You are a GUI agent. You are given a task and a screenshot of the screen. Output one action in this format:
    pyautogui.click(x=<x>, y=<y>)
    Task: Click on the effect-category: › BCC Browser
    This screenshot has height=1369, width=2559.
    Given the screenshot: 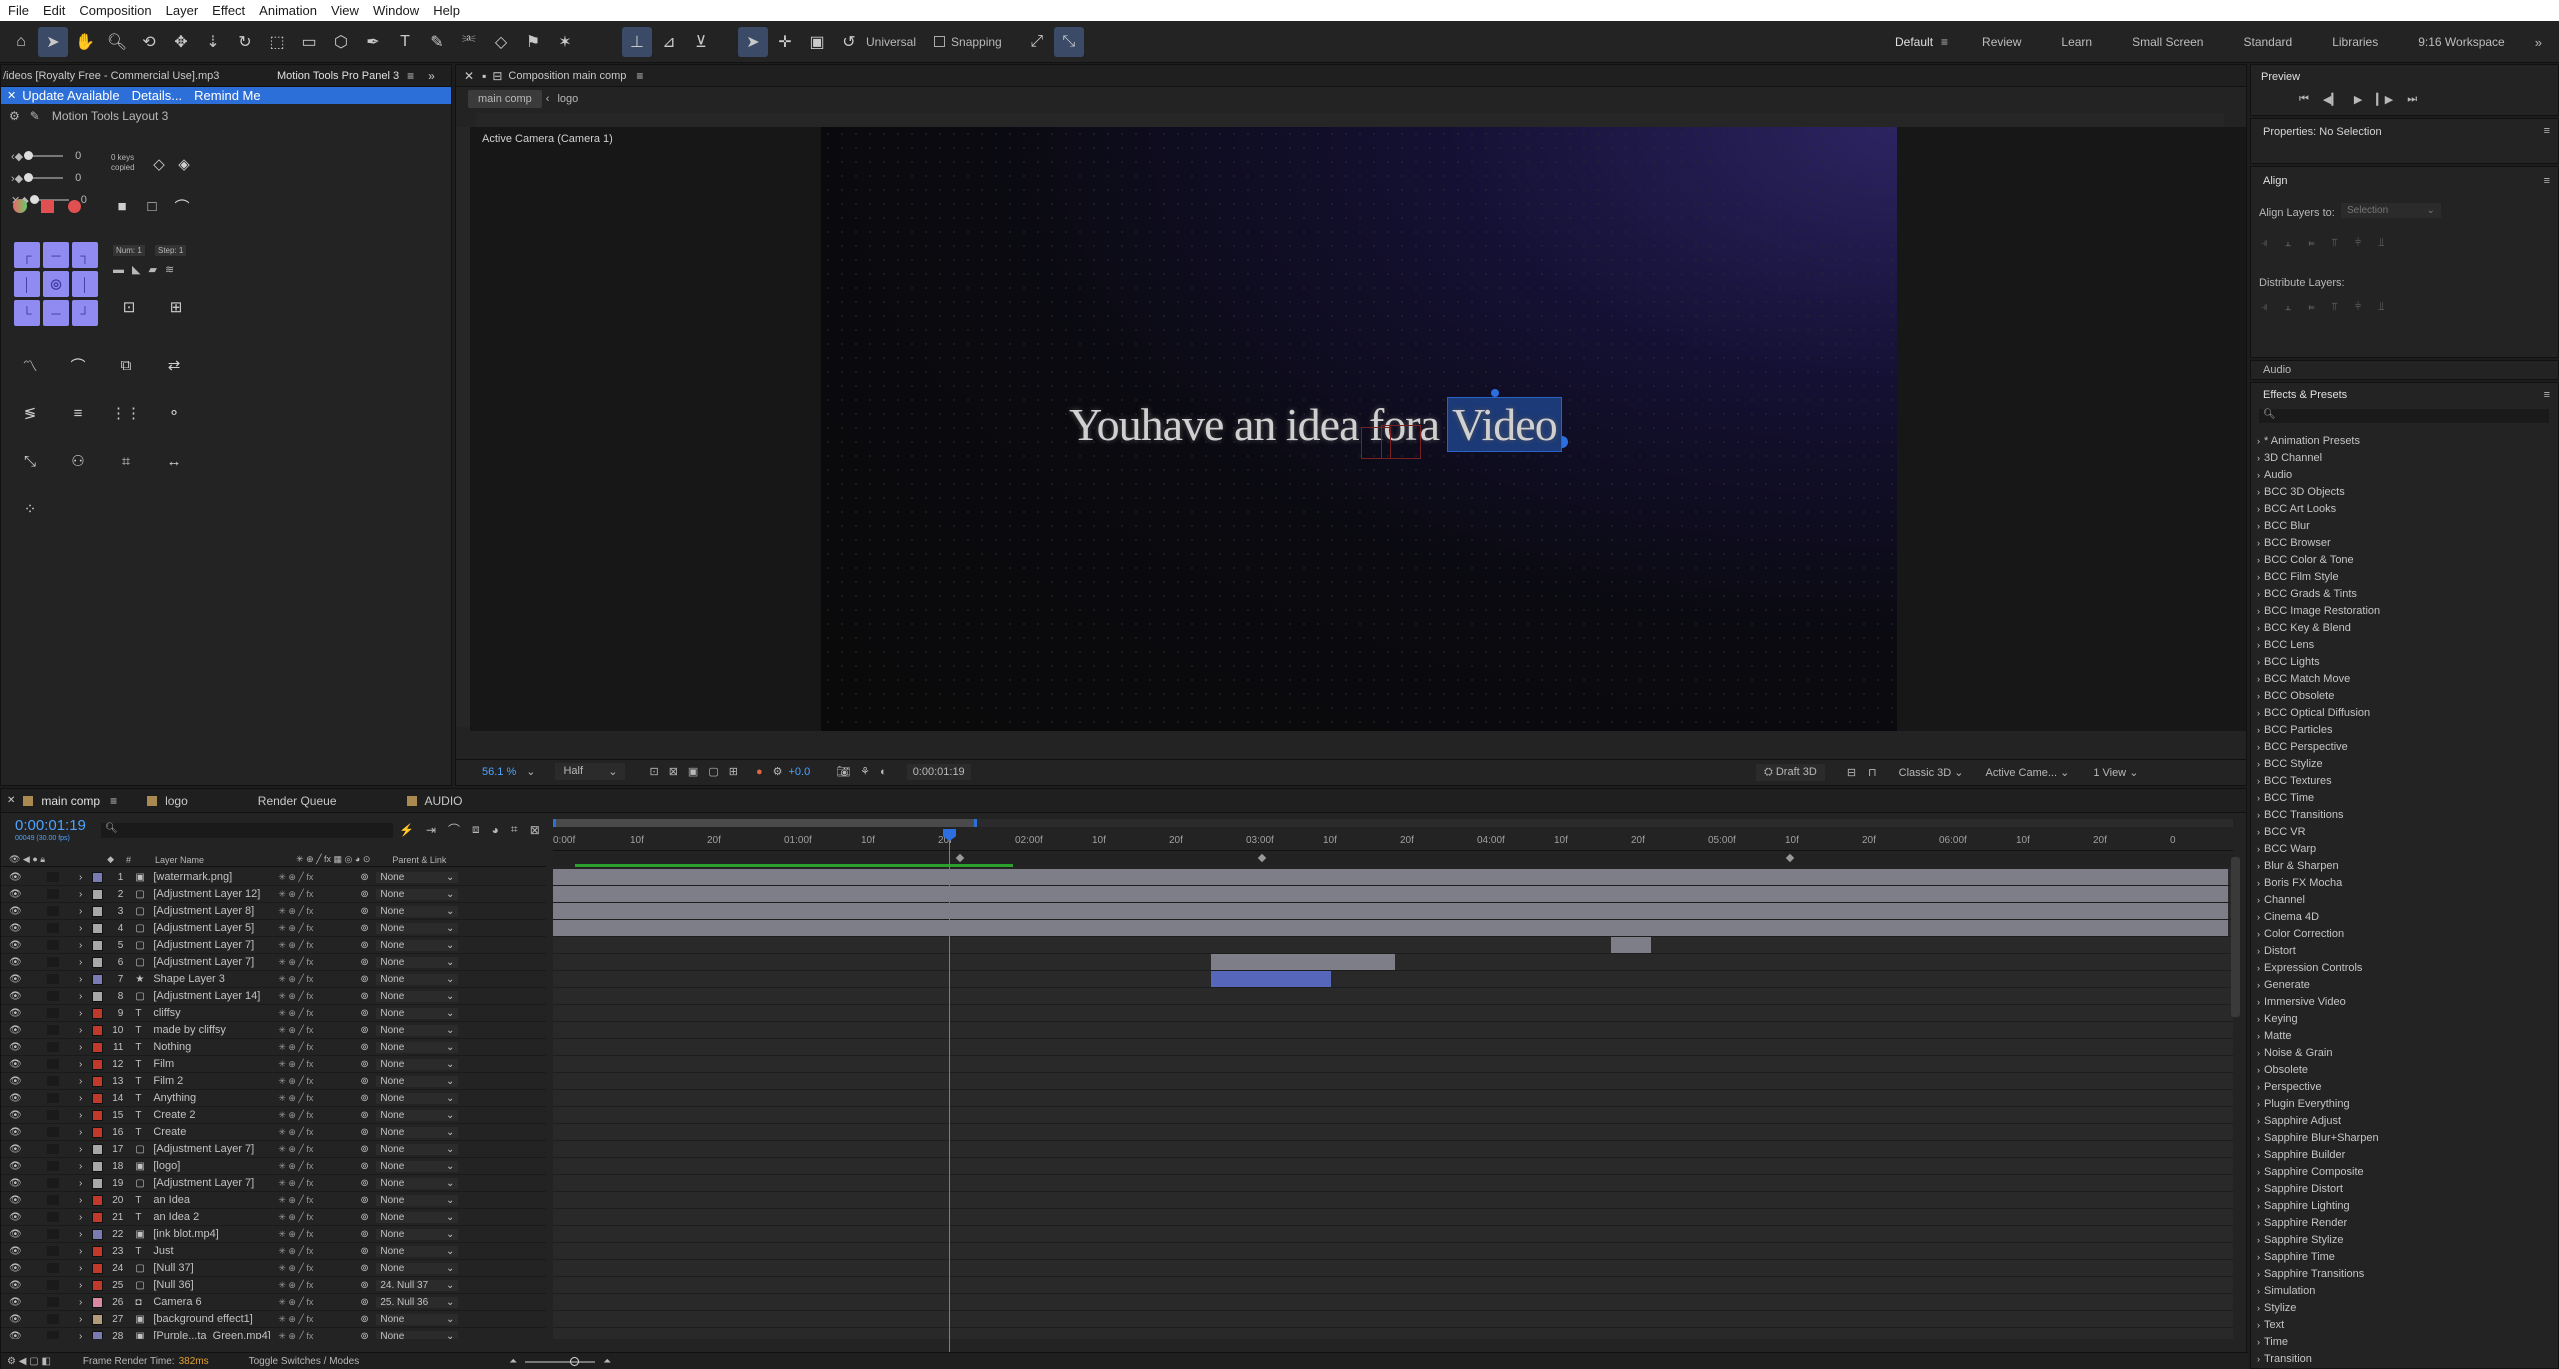 What is the action you would take?
    pyautogui.click(x=2405, y=542)
    